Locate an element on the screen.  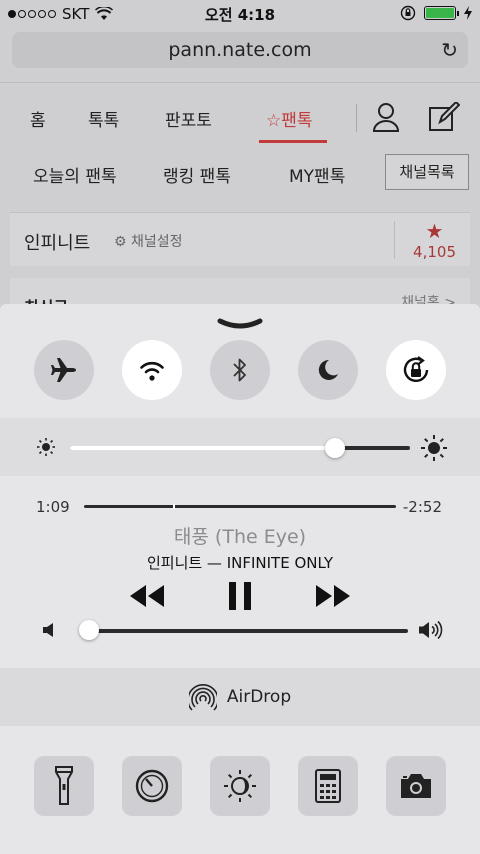
flashlight-icon is located at coordinates (64, 785).